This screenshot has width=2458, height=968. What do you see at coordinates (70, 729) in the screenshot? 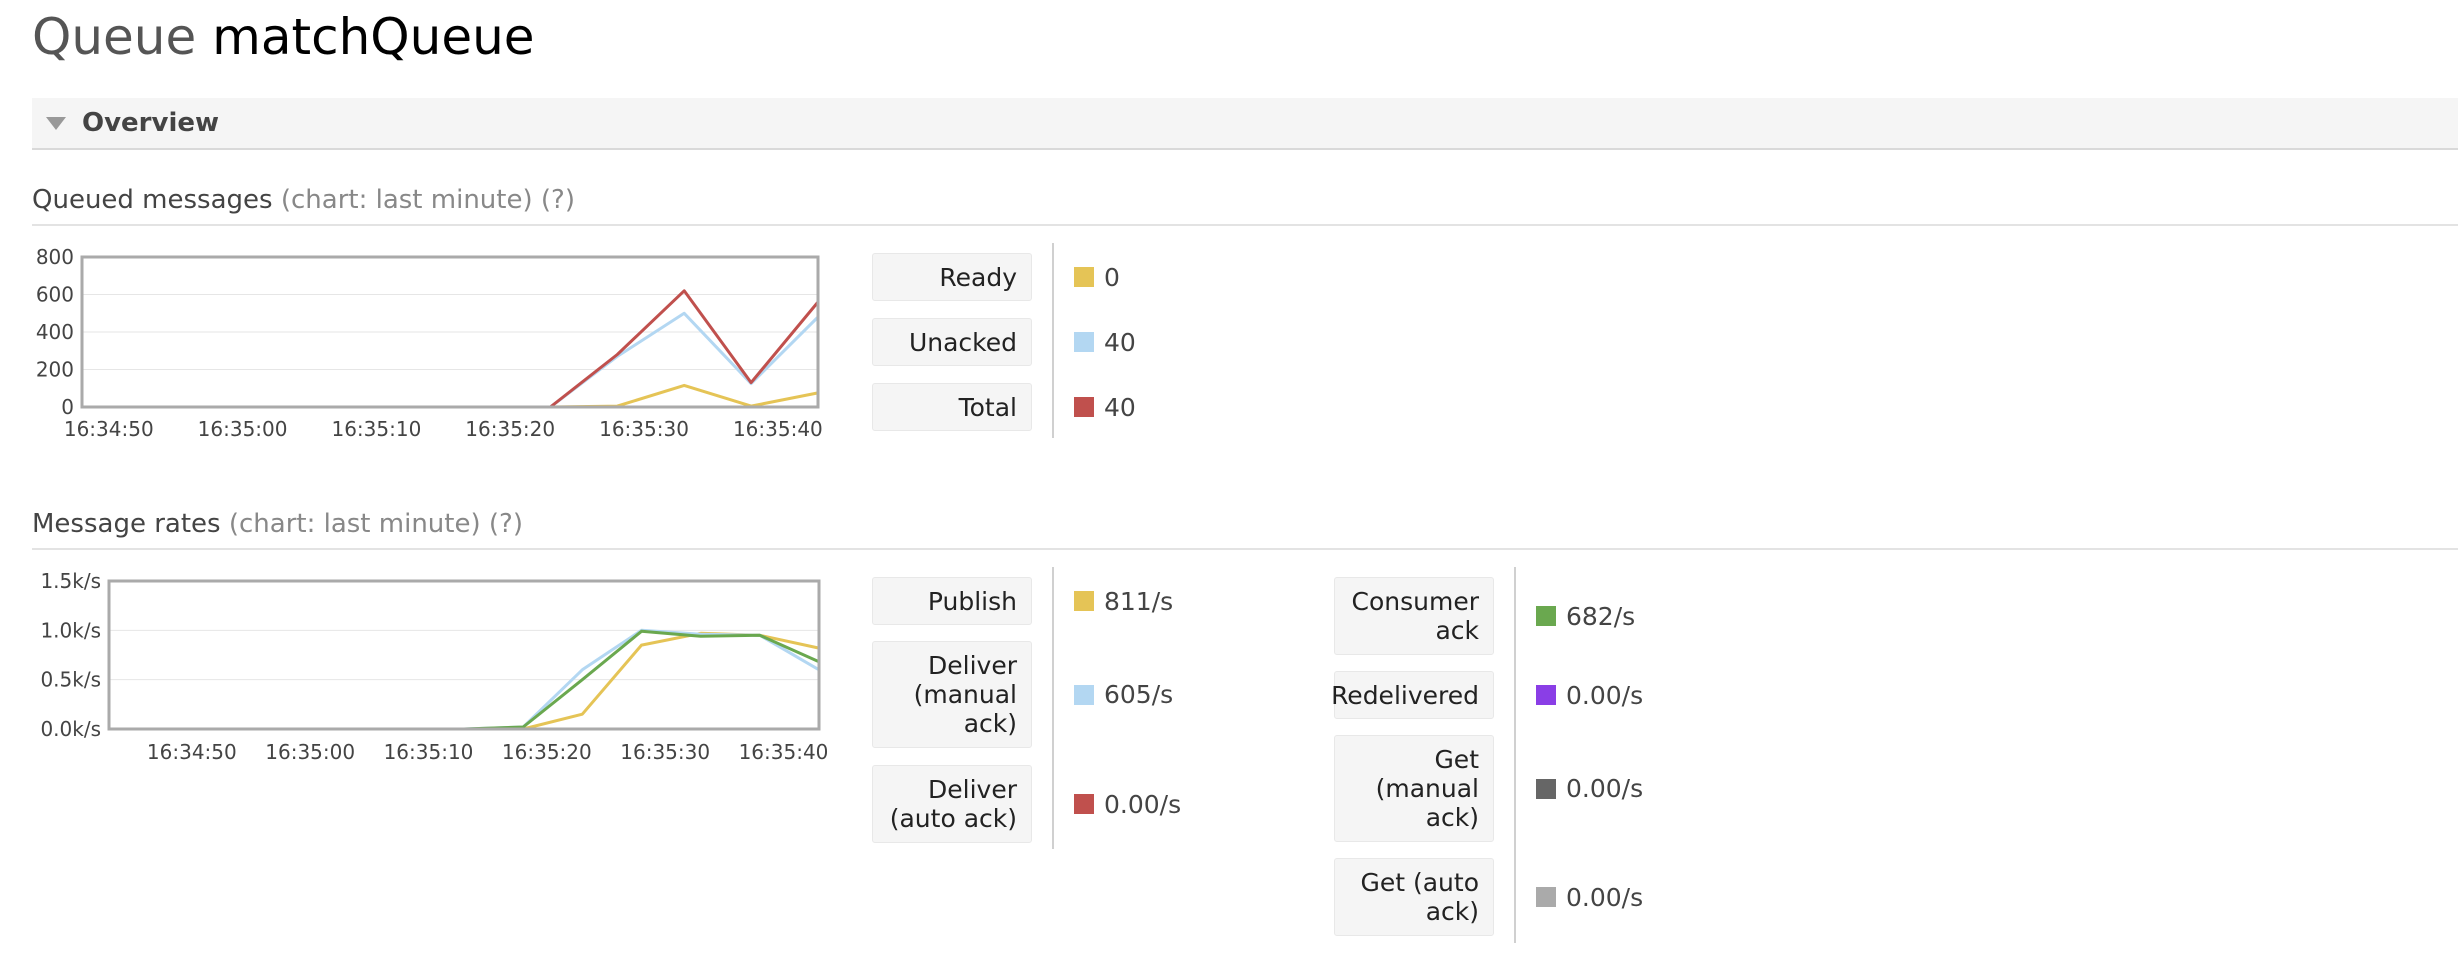
I see `y-tick-label: 0.0k/s` at bounding box center [70, 729].